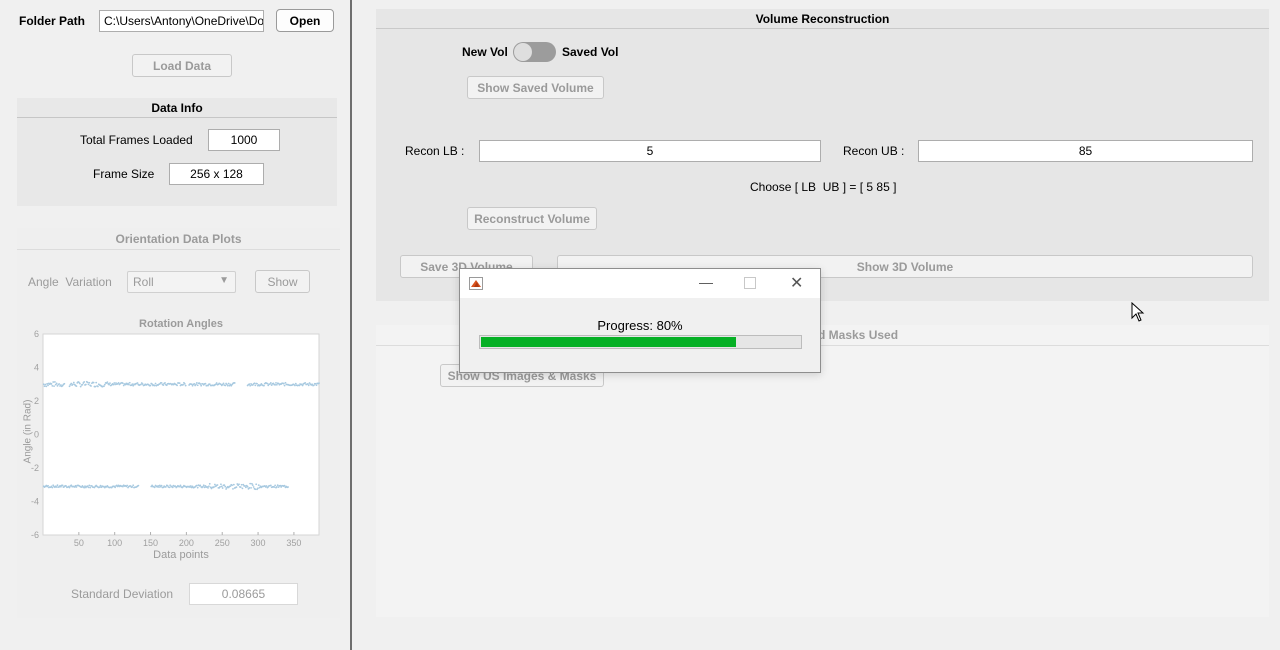  Describe the element at coordinates (293, 543) in the screenshot. I see `x-tick-label: 350` at that location.